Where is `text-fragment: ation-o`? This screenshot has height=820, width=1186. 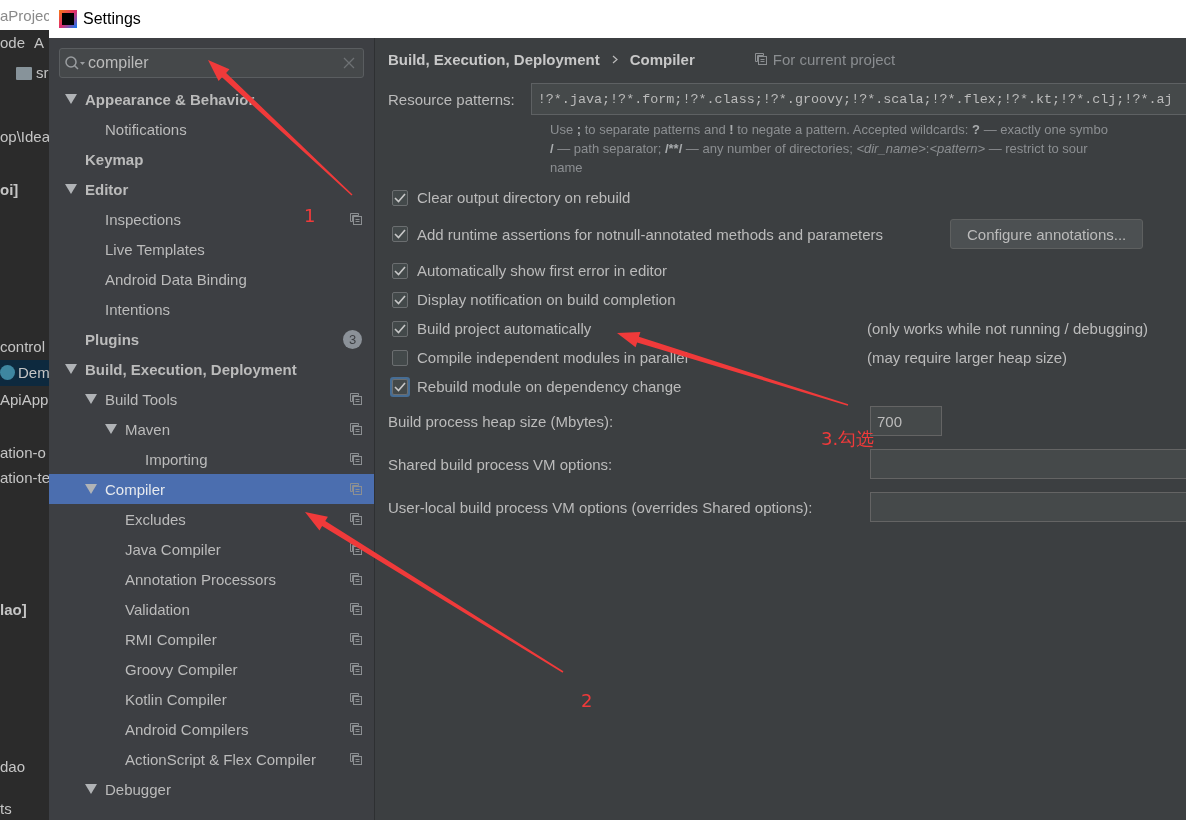
text-fragment: ation-o is located at coordinates (23, 453).